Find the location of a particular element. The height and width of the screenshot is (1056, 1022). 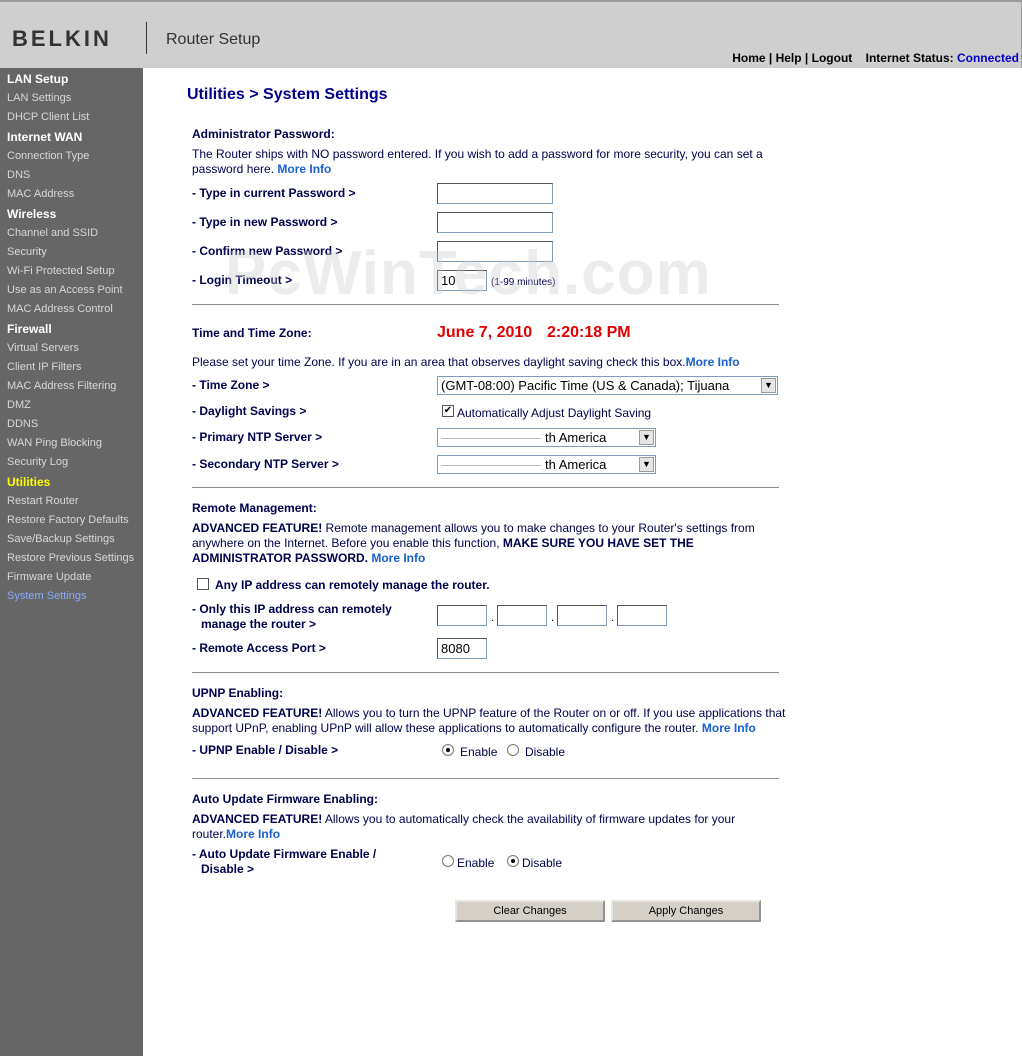

upnp-disable-label: Disable is located at coordinates (545, 752).